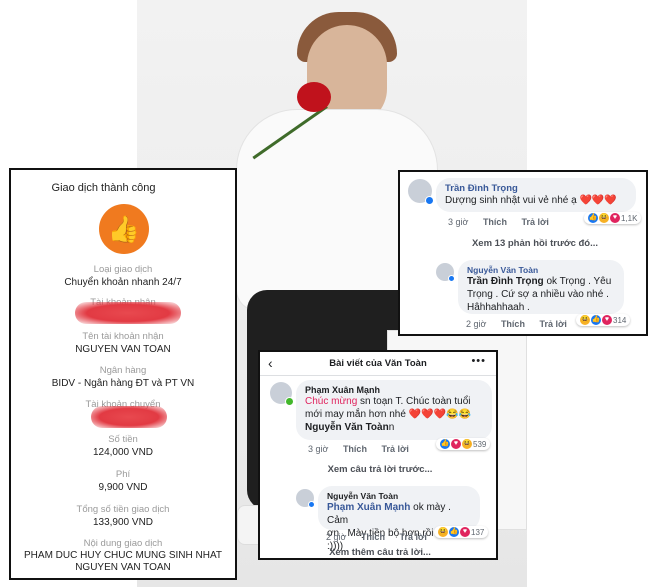  Describe the element at coordinates (536, 188) in the screenshot. I see `comment-author: Trần Đình Trọng` at that location.